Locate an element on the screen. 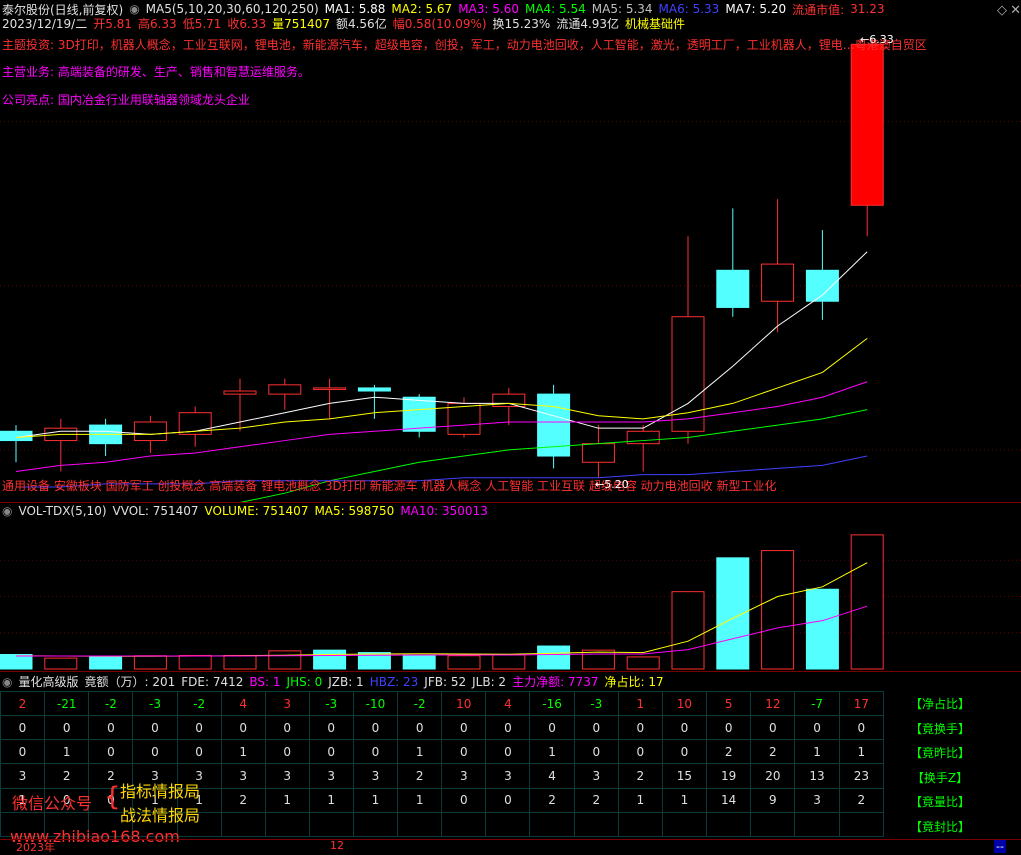 The image size is (1021, 855). low-price-mark: ←5.20 is located at coordinates (612, 484).